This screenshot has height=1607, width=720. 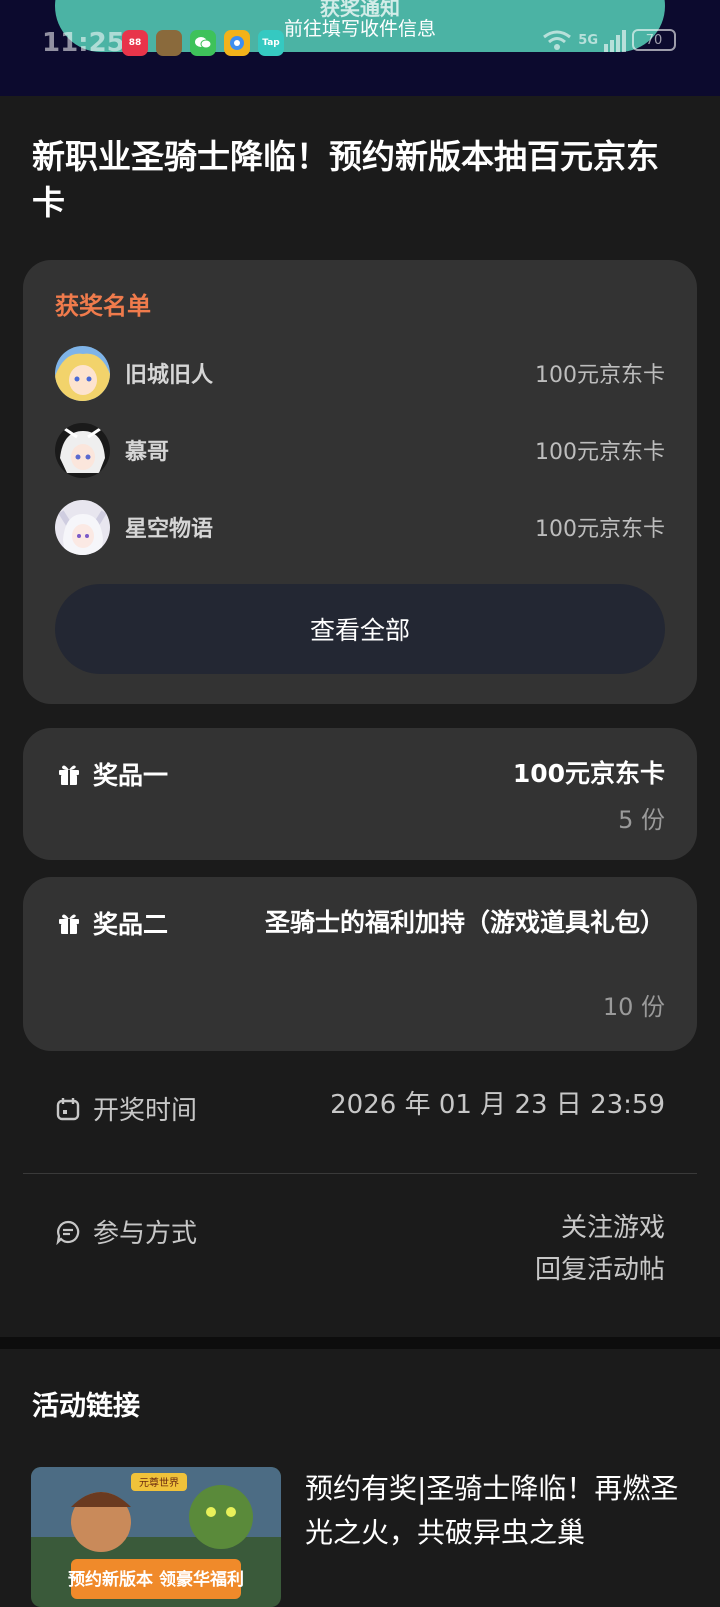 What do you see at coordinates (169, 375) in the screenshot?
I see `winner-name: 旧城旧人` at bounding box center [169, 375].